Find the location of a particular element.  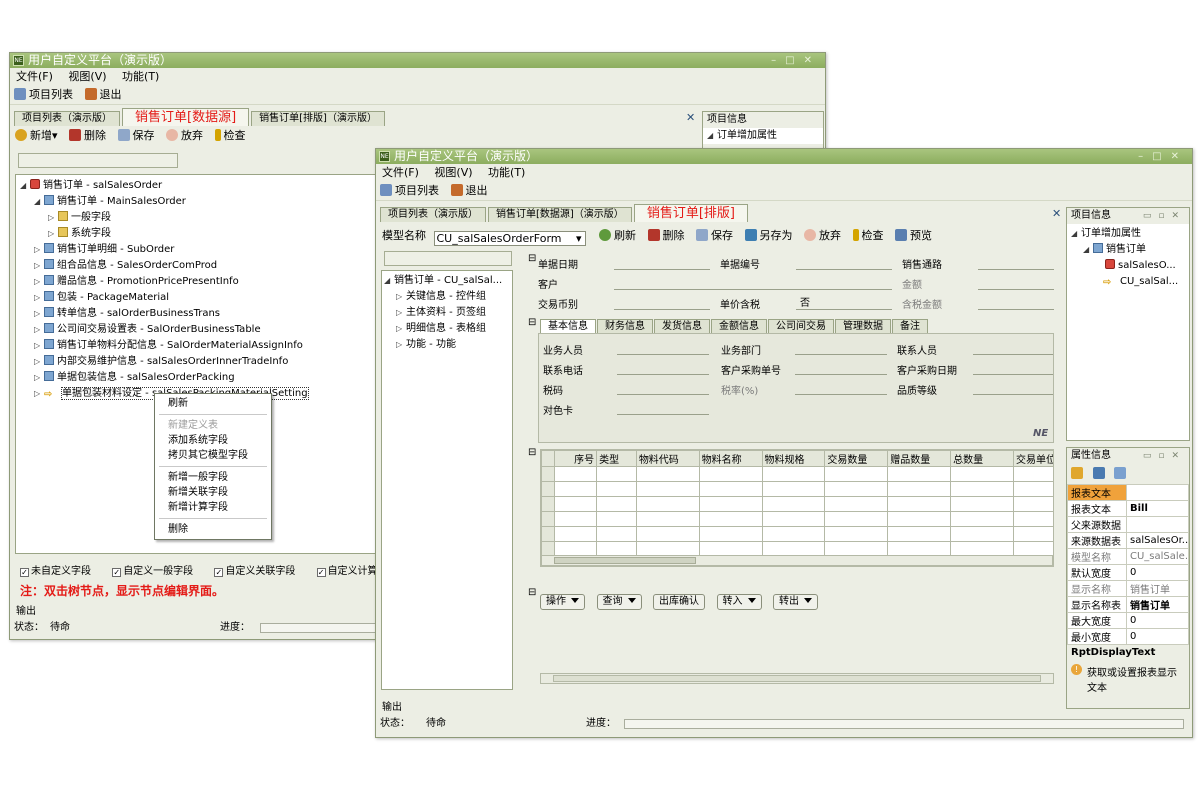

tab-datasource: 销售订单[数据源] is located at coordinates (186, 117).